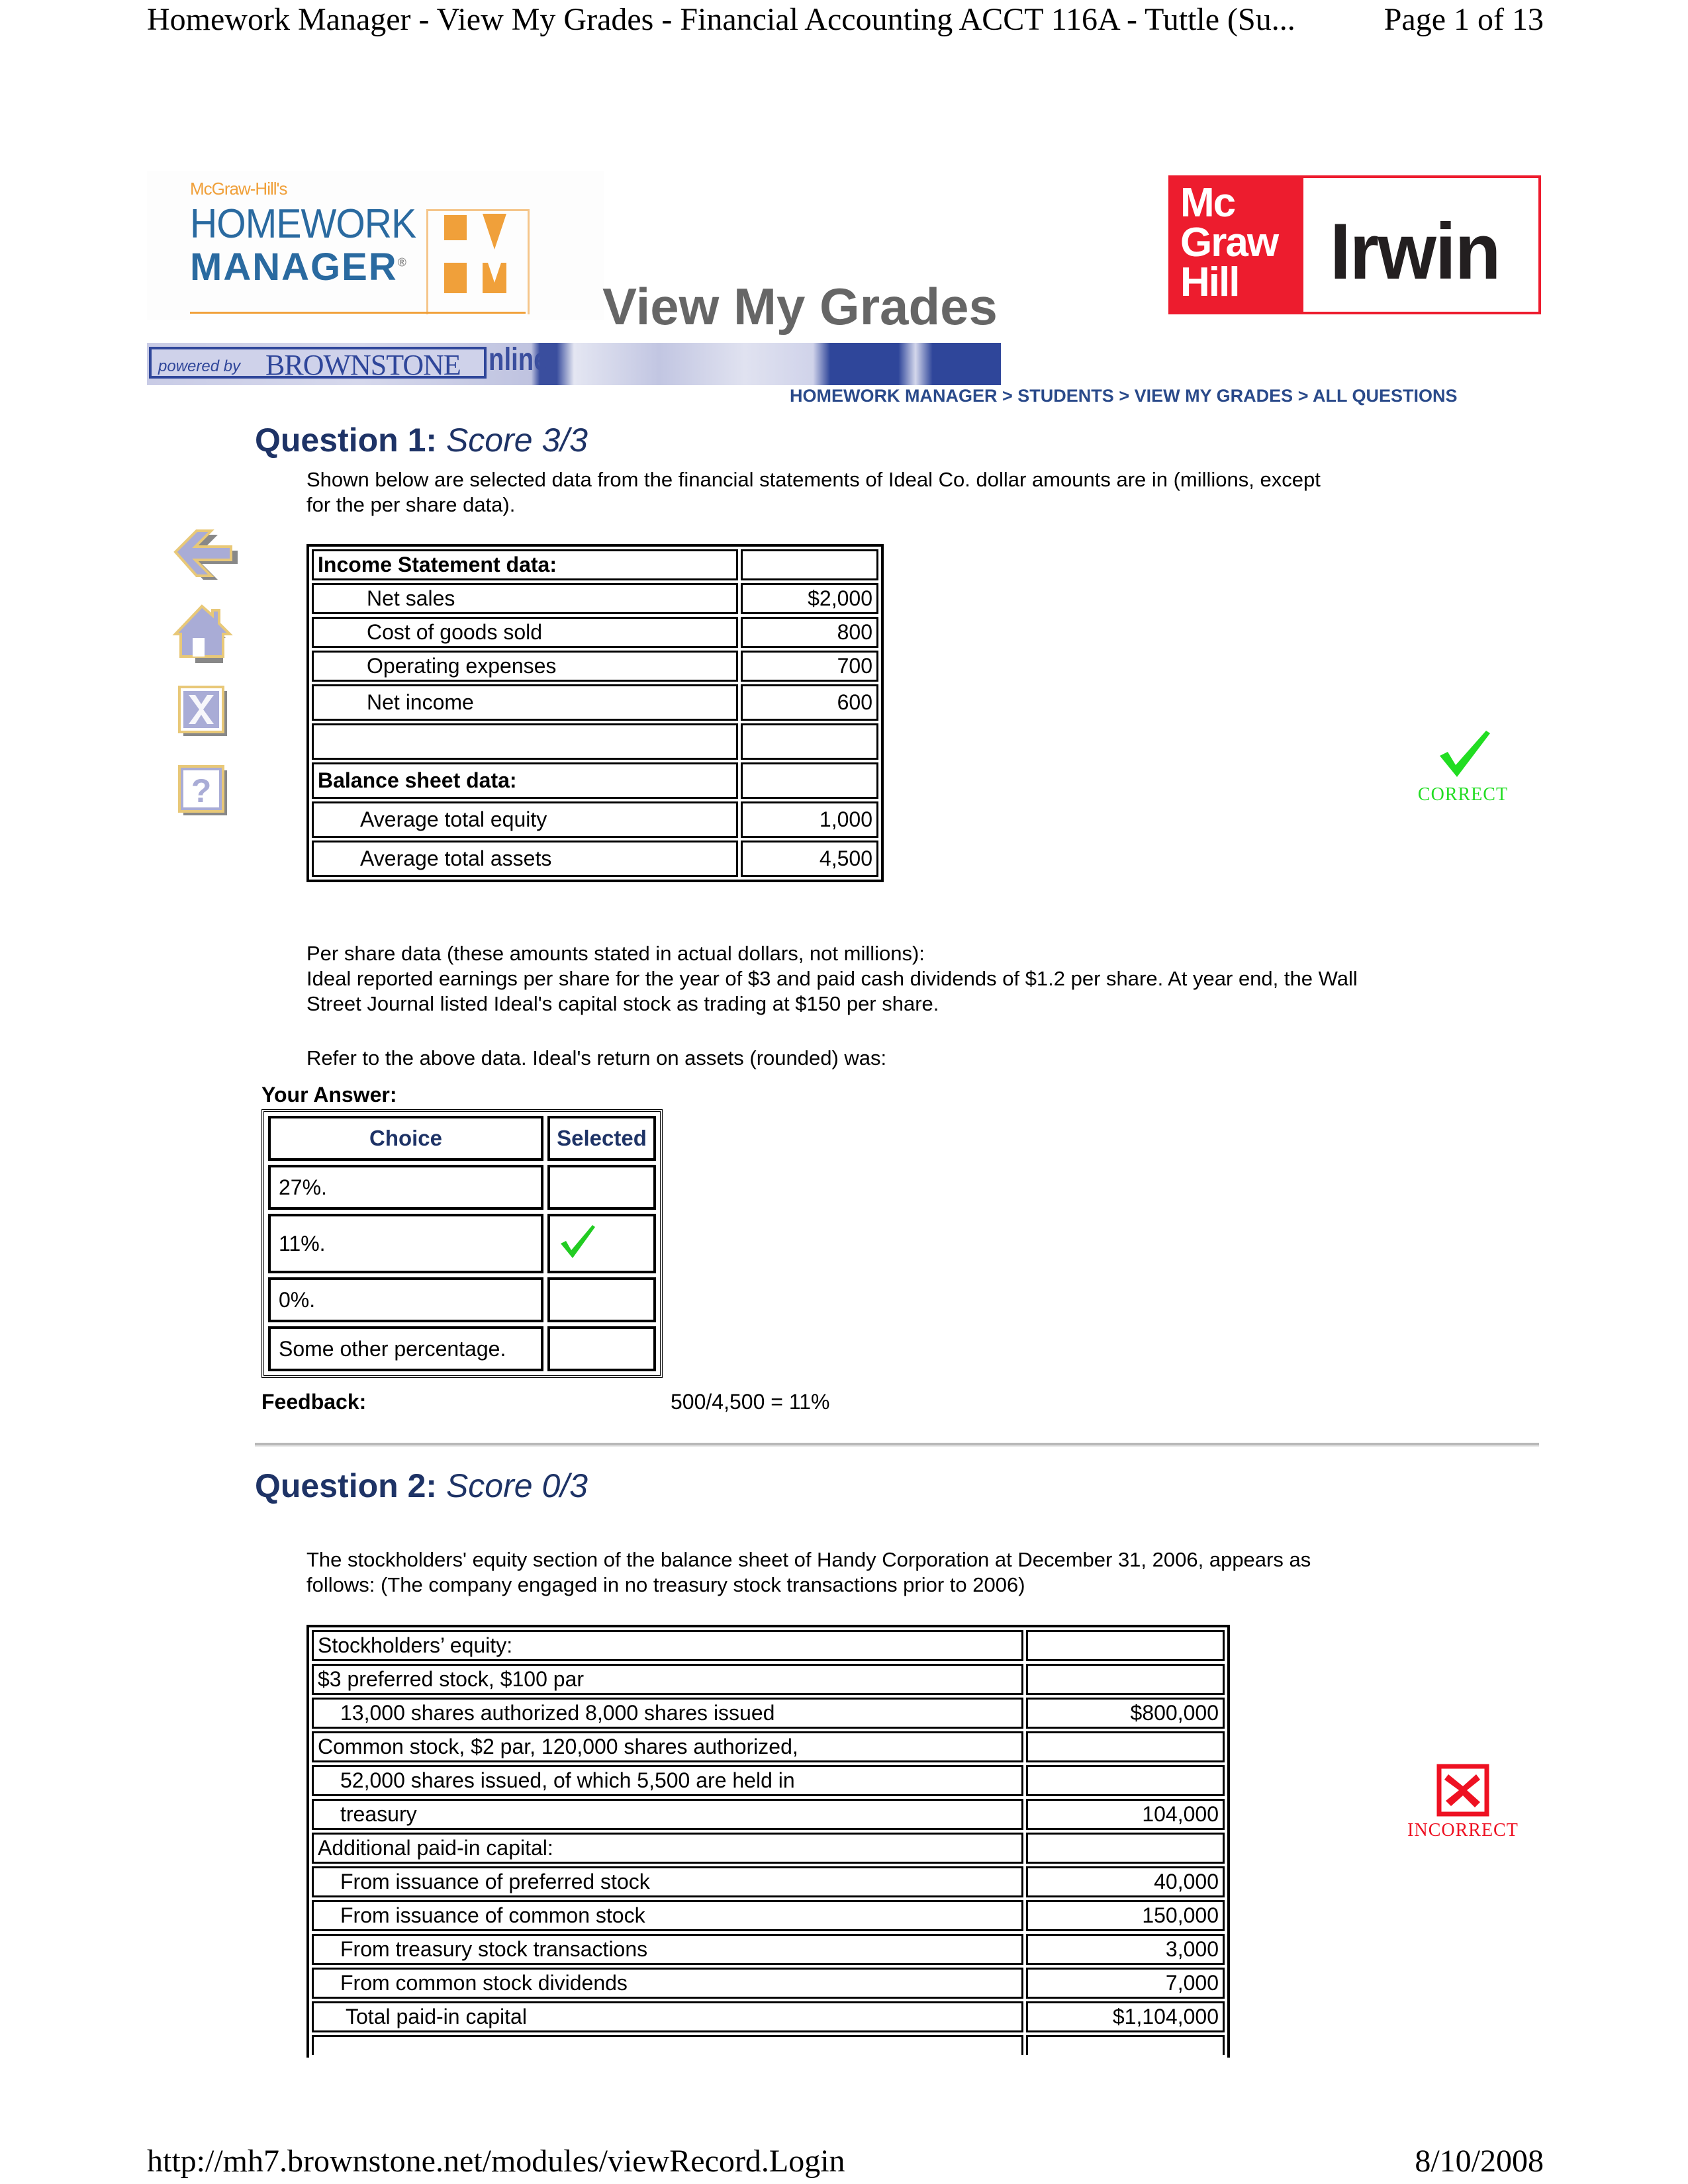 The image size is (1688, 2184). Describe the element at coordinates (1065, 396) in the screenshot. I see `breadcrumb-students: STUDENTS` at that location.